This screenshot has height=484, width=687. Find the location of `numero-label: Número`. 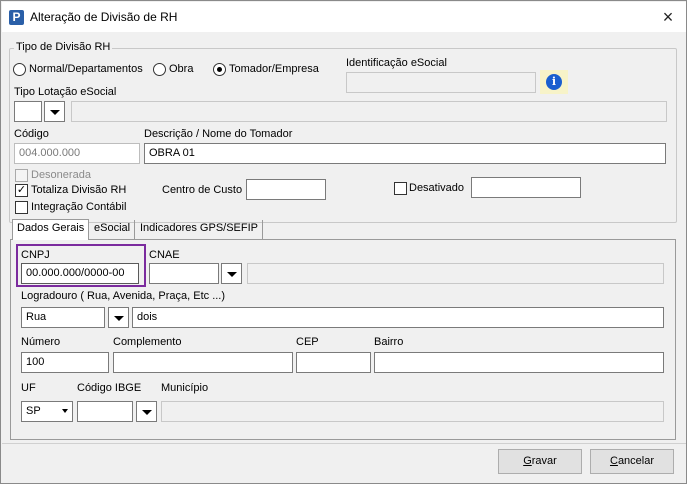

numero-label: Número is located at coordinates (41, 342).